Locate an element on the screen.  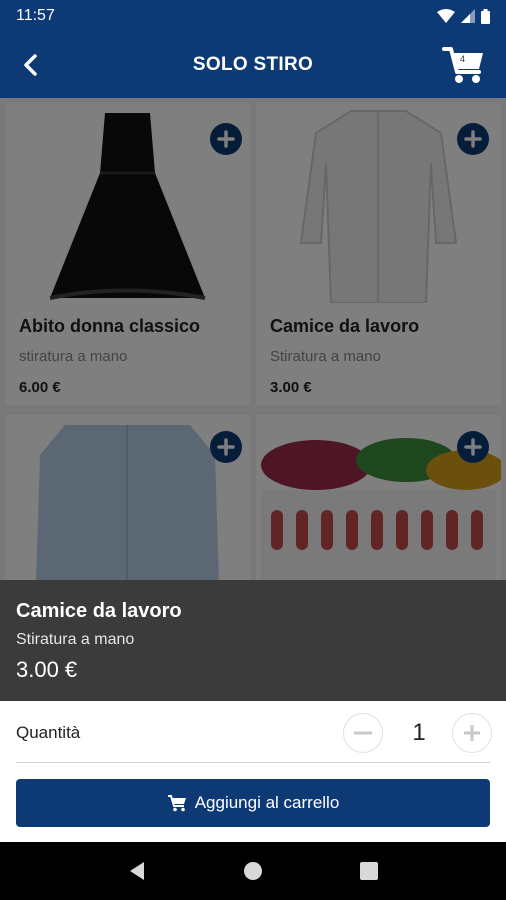
sheet-product-price: 3.00 € is located at coordinates (47, 669).